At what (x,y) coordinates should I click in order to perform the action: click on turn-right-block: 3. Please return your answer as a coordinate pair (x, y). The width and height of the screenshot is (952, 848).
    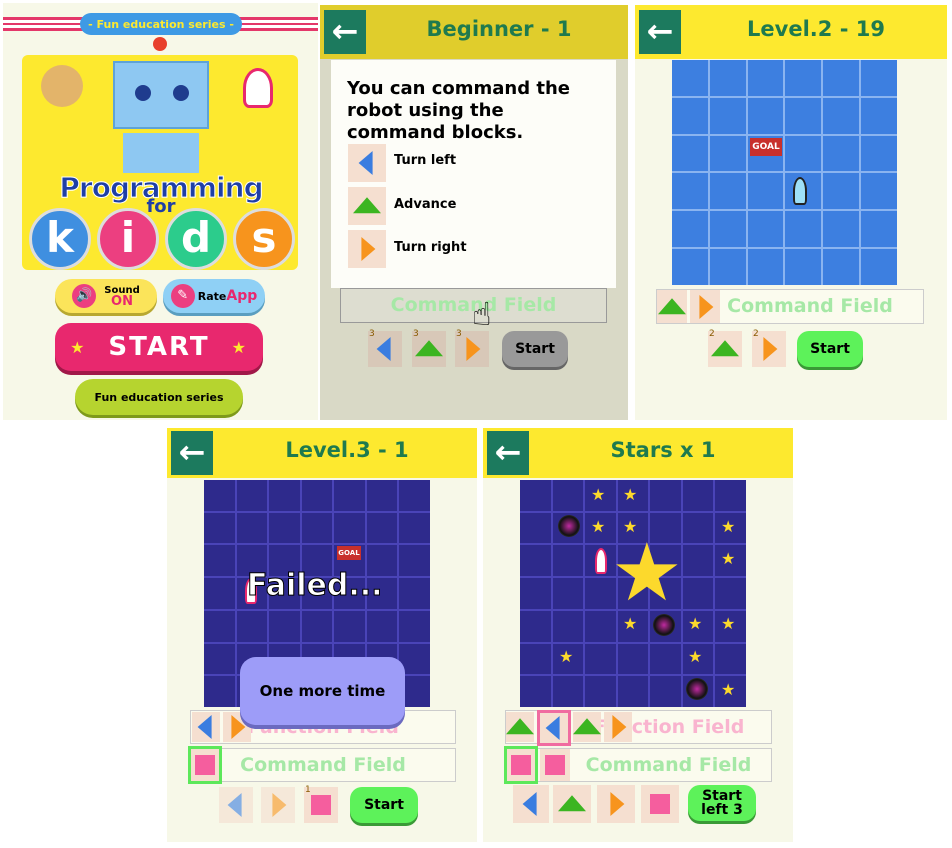
    Looking at the image, I should click on (472, 348).